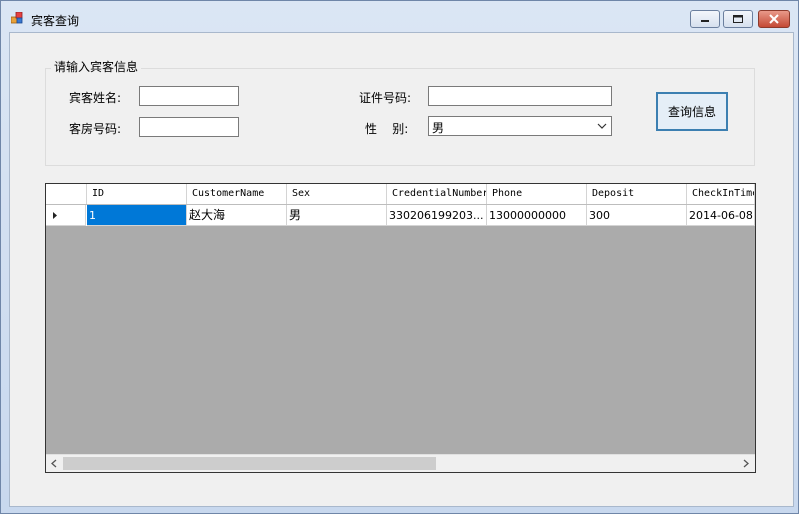 This screenshot has height=514, width=799. Describe the element at coordinates (721, 194) in the screenshot. I see `column-header-check-in-time: CheckInTime` at that location.